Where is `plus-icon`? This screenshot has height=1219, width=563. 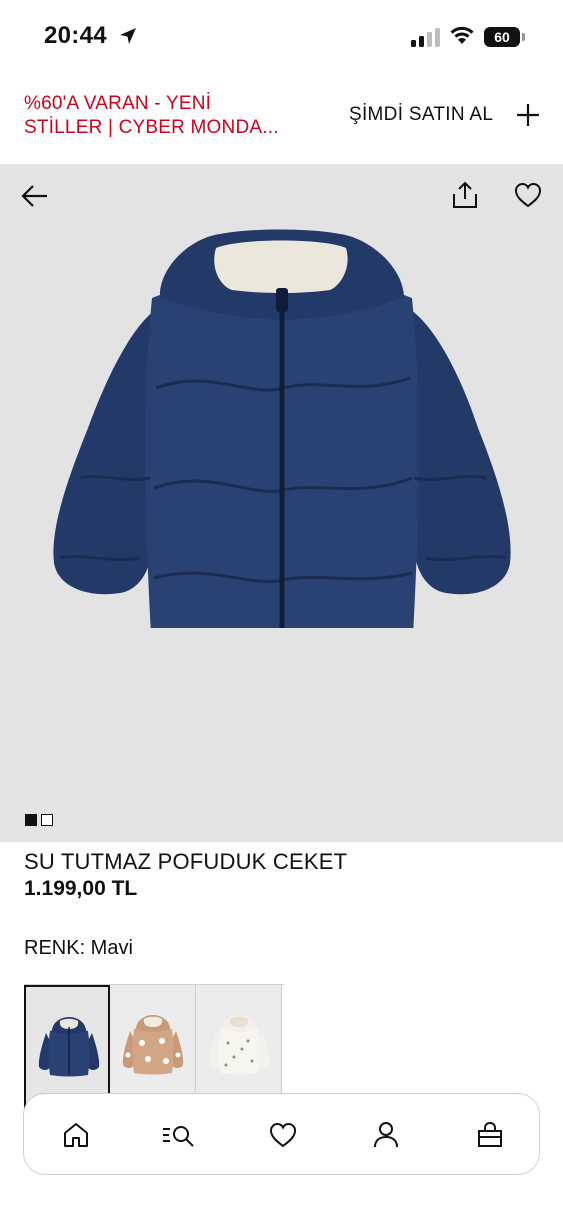
plus-icon is located at coordinates (528, 115).